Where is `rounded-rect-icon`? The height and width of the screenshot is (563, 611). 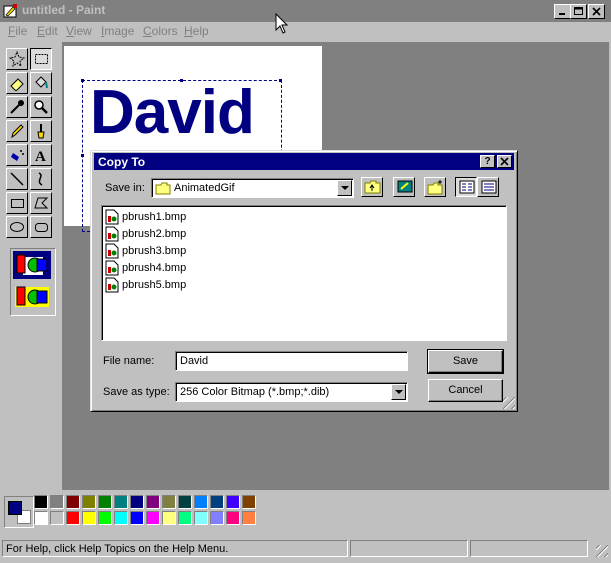
rounded-rect-icon is located at coordinates (41, 227).